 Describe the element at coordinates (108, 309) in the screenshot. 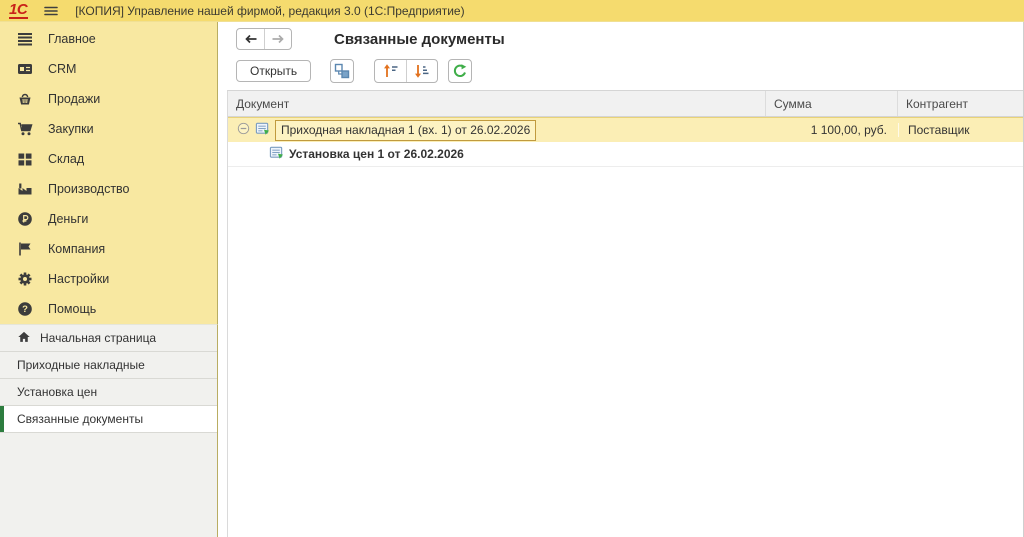

I see `sidebar-item-pomosch: ? Помощь` at that location.